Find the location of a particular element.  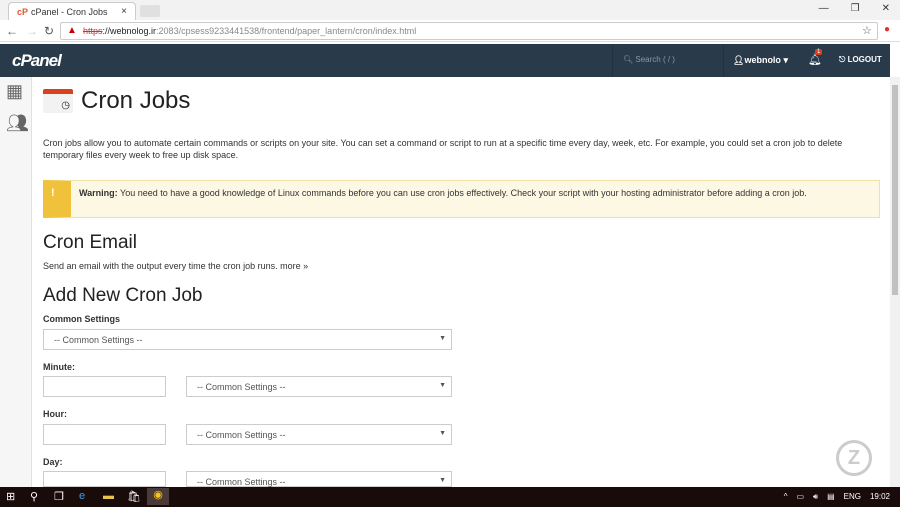

tab-title: cPanel - Cron Jobs is located at coordinates (69, 12).